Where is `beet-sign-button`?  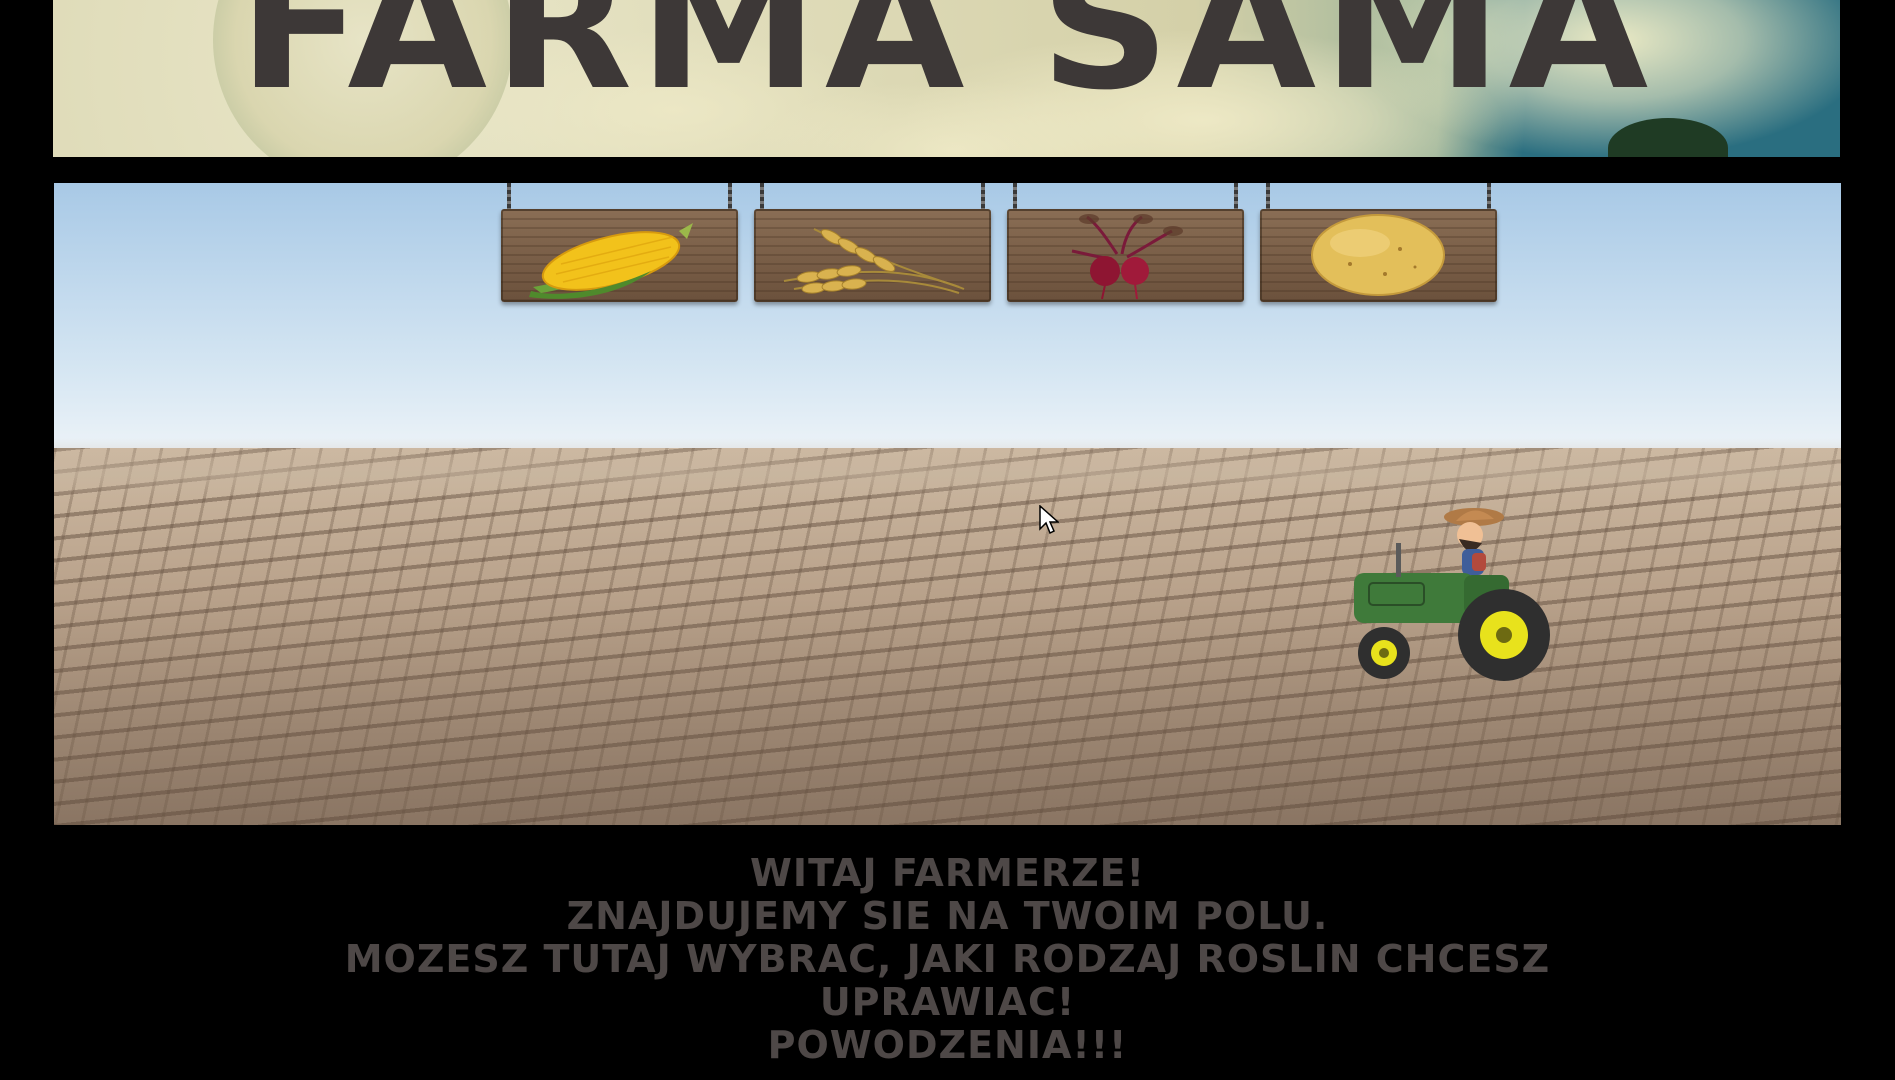 beet-sign-button is located at coordinates (1125, 243).